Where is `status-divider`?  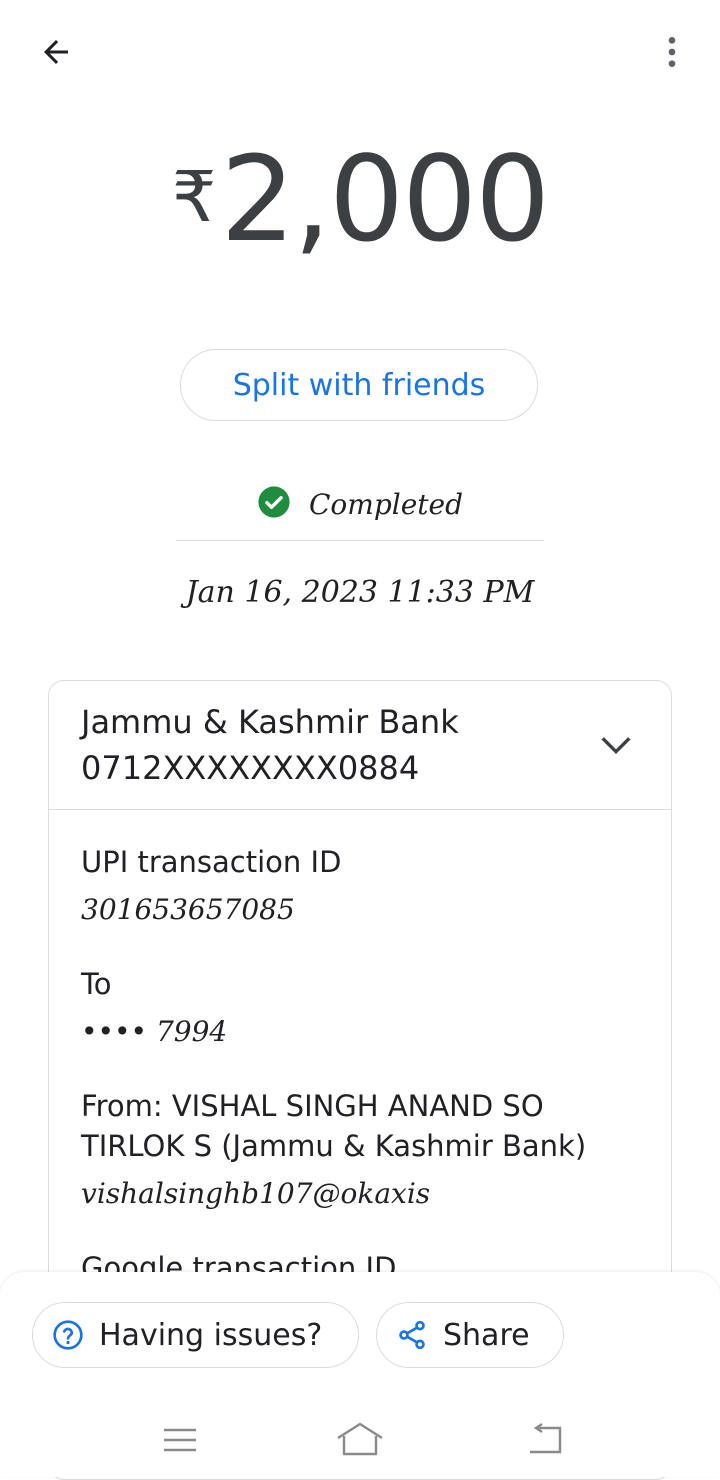
status-divider is located at coordinates (360, 540).